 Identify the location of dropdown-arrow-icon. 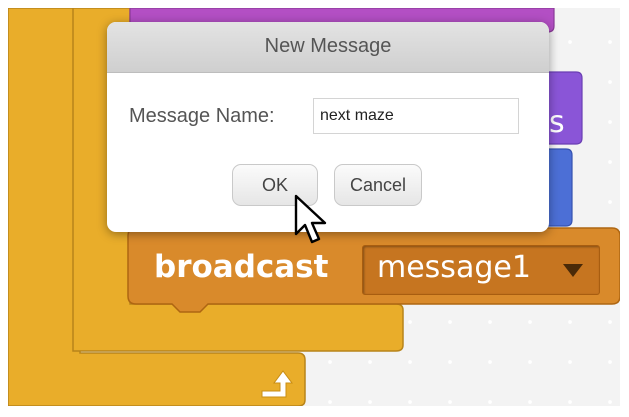
(573, 270).